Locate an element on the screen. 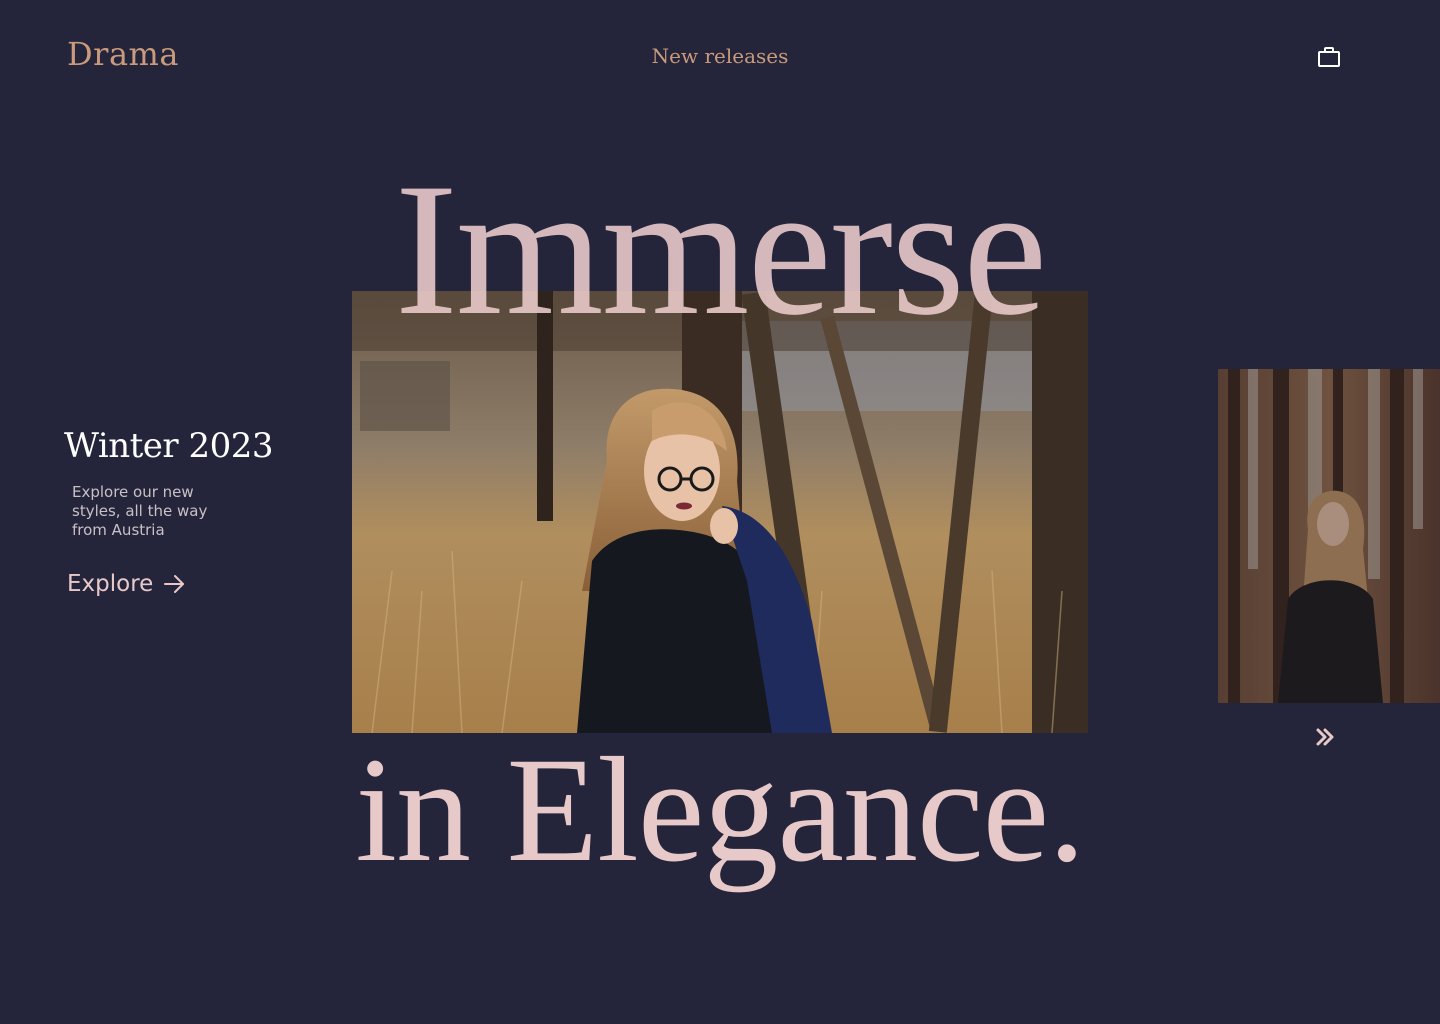 Image resolution: width=1440 pixels, height=1024 pixels. carousel-next-button is located at coordinates (1325, 737).